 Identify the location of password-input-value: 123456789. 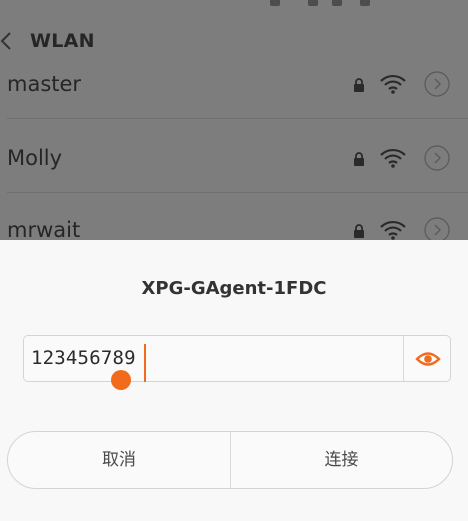
(83, 358).